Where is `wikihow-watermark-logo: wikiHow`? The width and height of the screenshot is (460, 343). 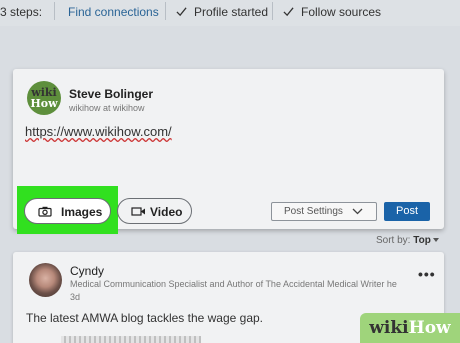 wikihow-watermark-logo: wikiHow is located at coordinates (410, 328).